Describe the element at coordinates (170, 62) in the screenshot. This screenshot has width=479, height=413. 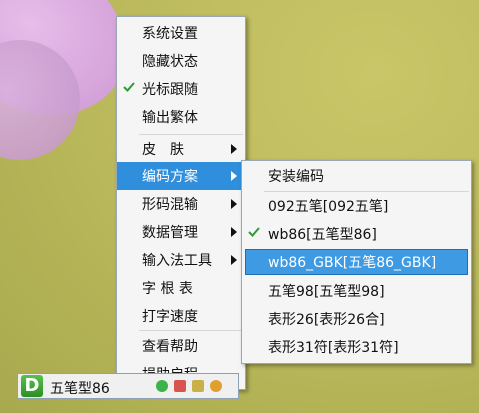
I see `menu-item-label: 隐藏状态` at that location.